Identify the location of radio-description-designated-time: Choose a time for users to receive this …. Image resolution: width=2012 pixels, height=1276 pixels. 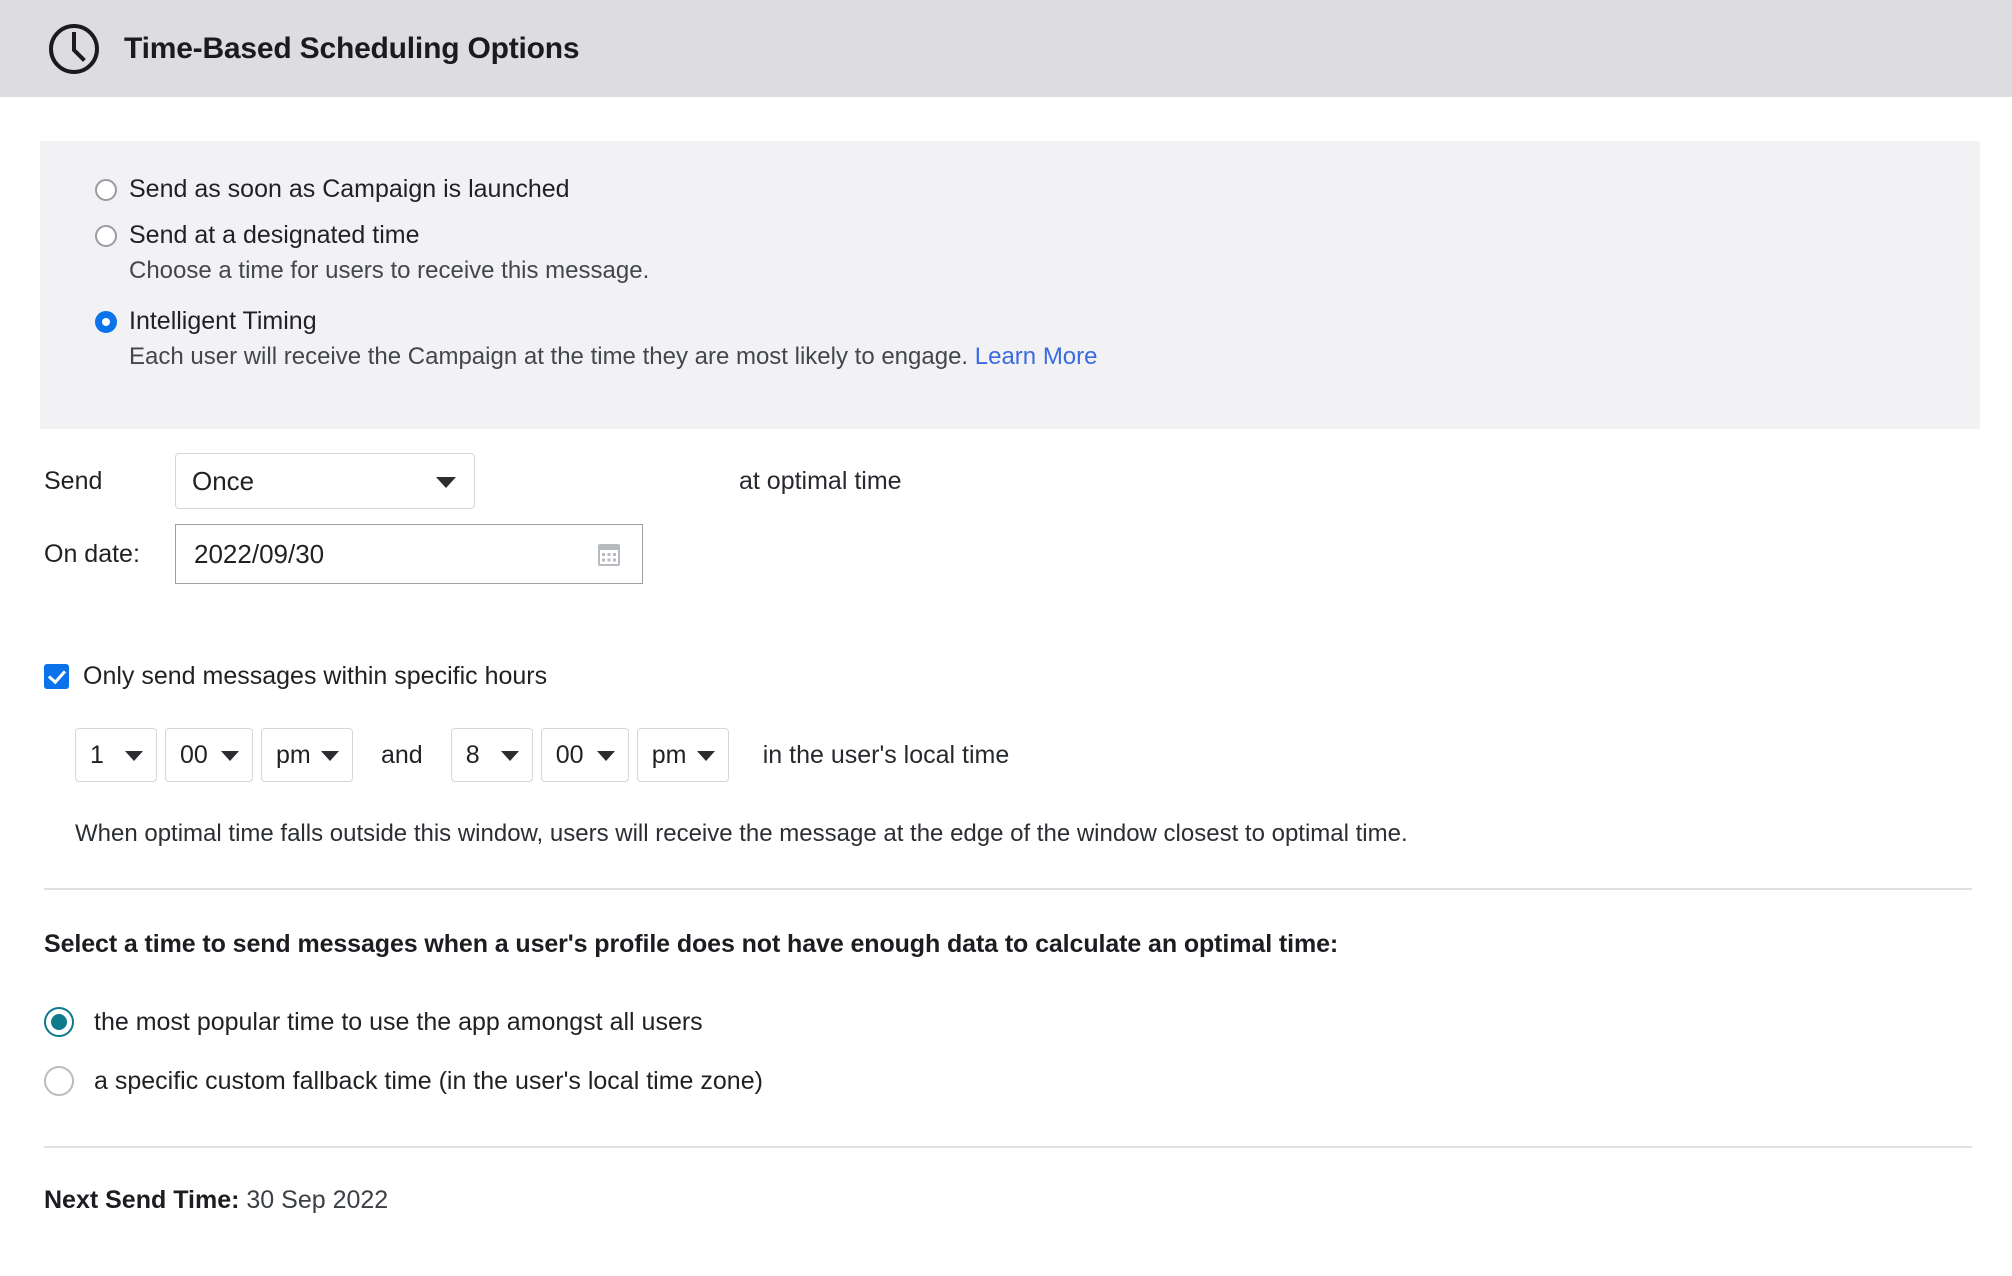
(389, 270).